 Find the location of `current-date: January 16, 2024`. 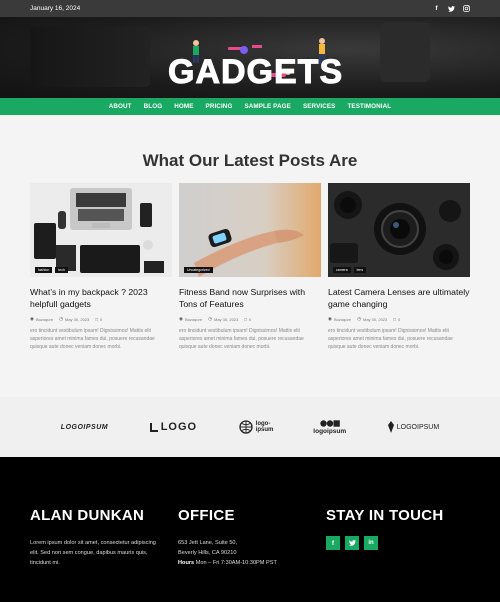

current-date: January 16, 2024 is located at coordinates (55, 8).